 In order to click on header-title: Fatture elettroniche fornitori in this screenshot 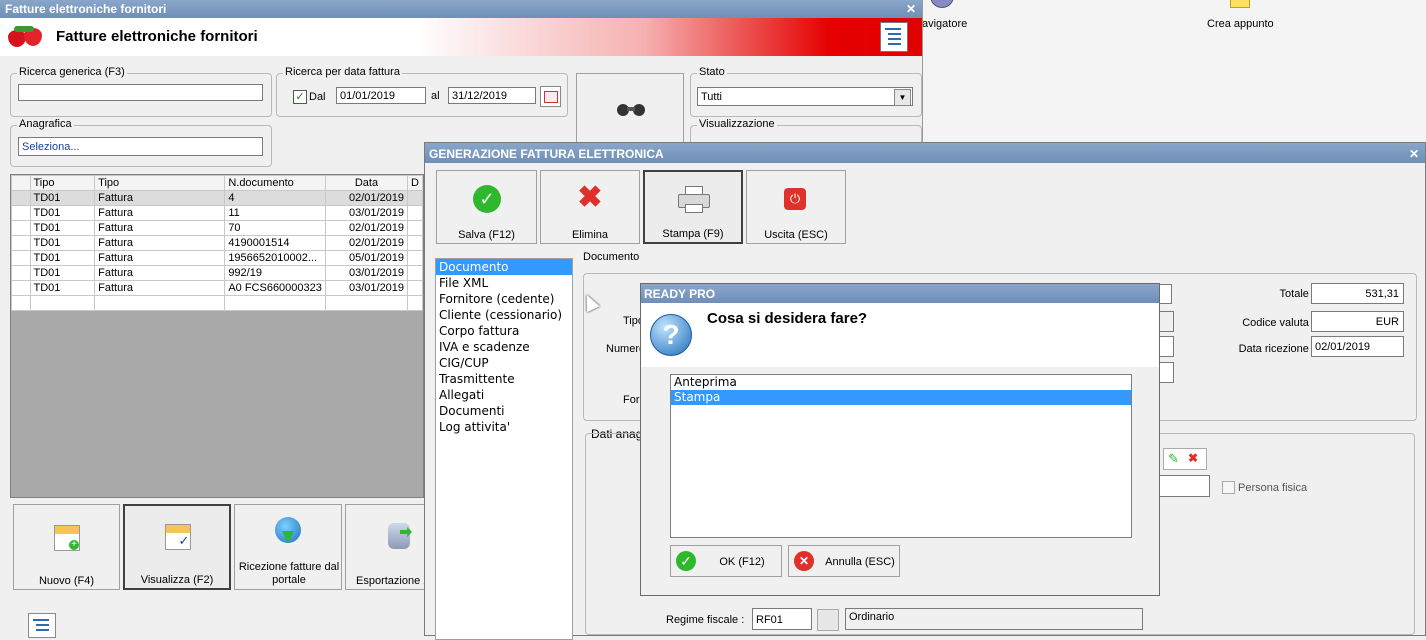, I will do `click(157, 36)`.